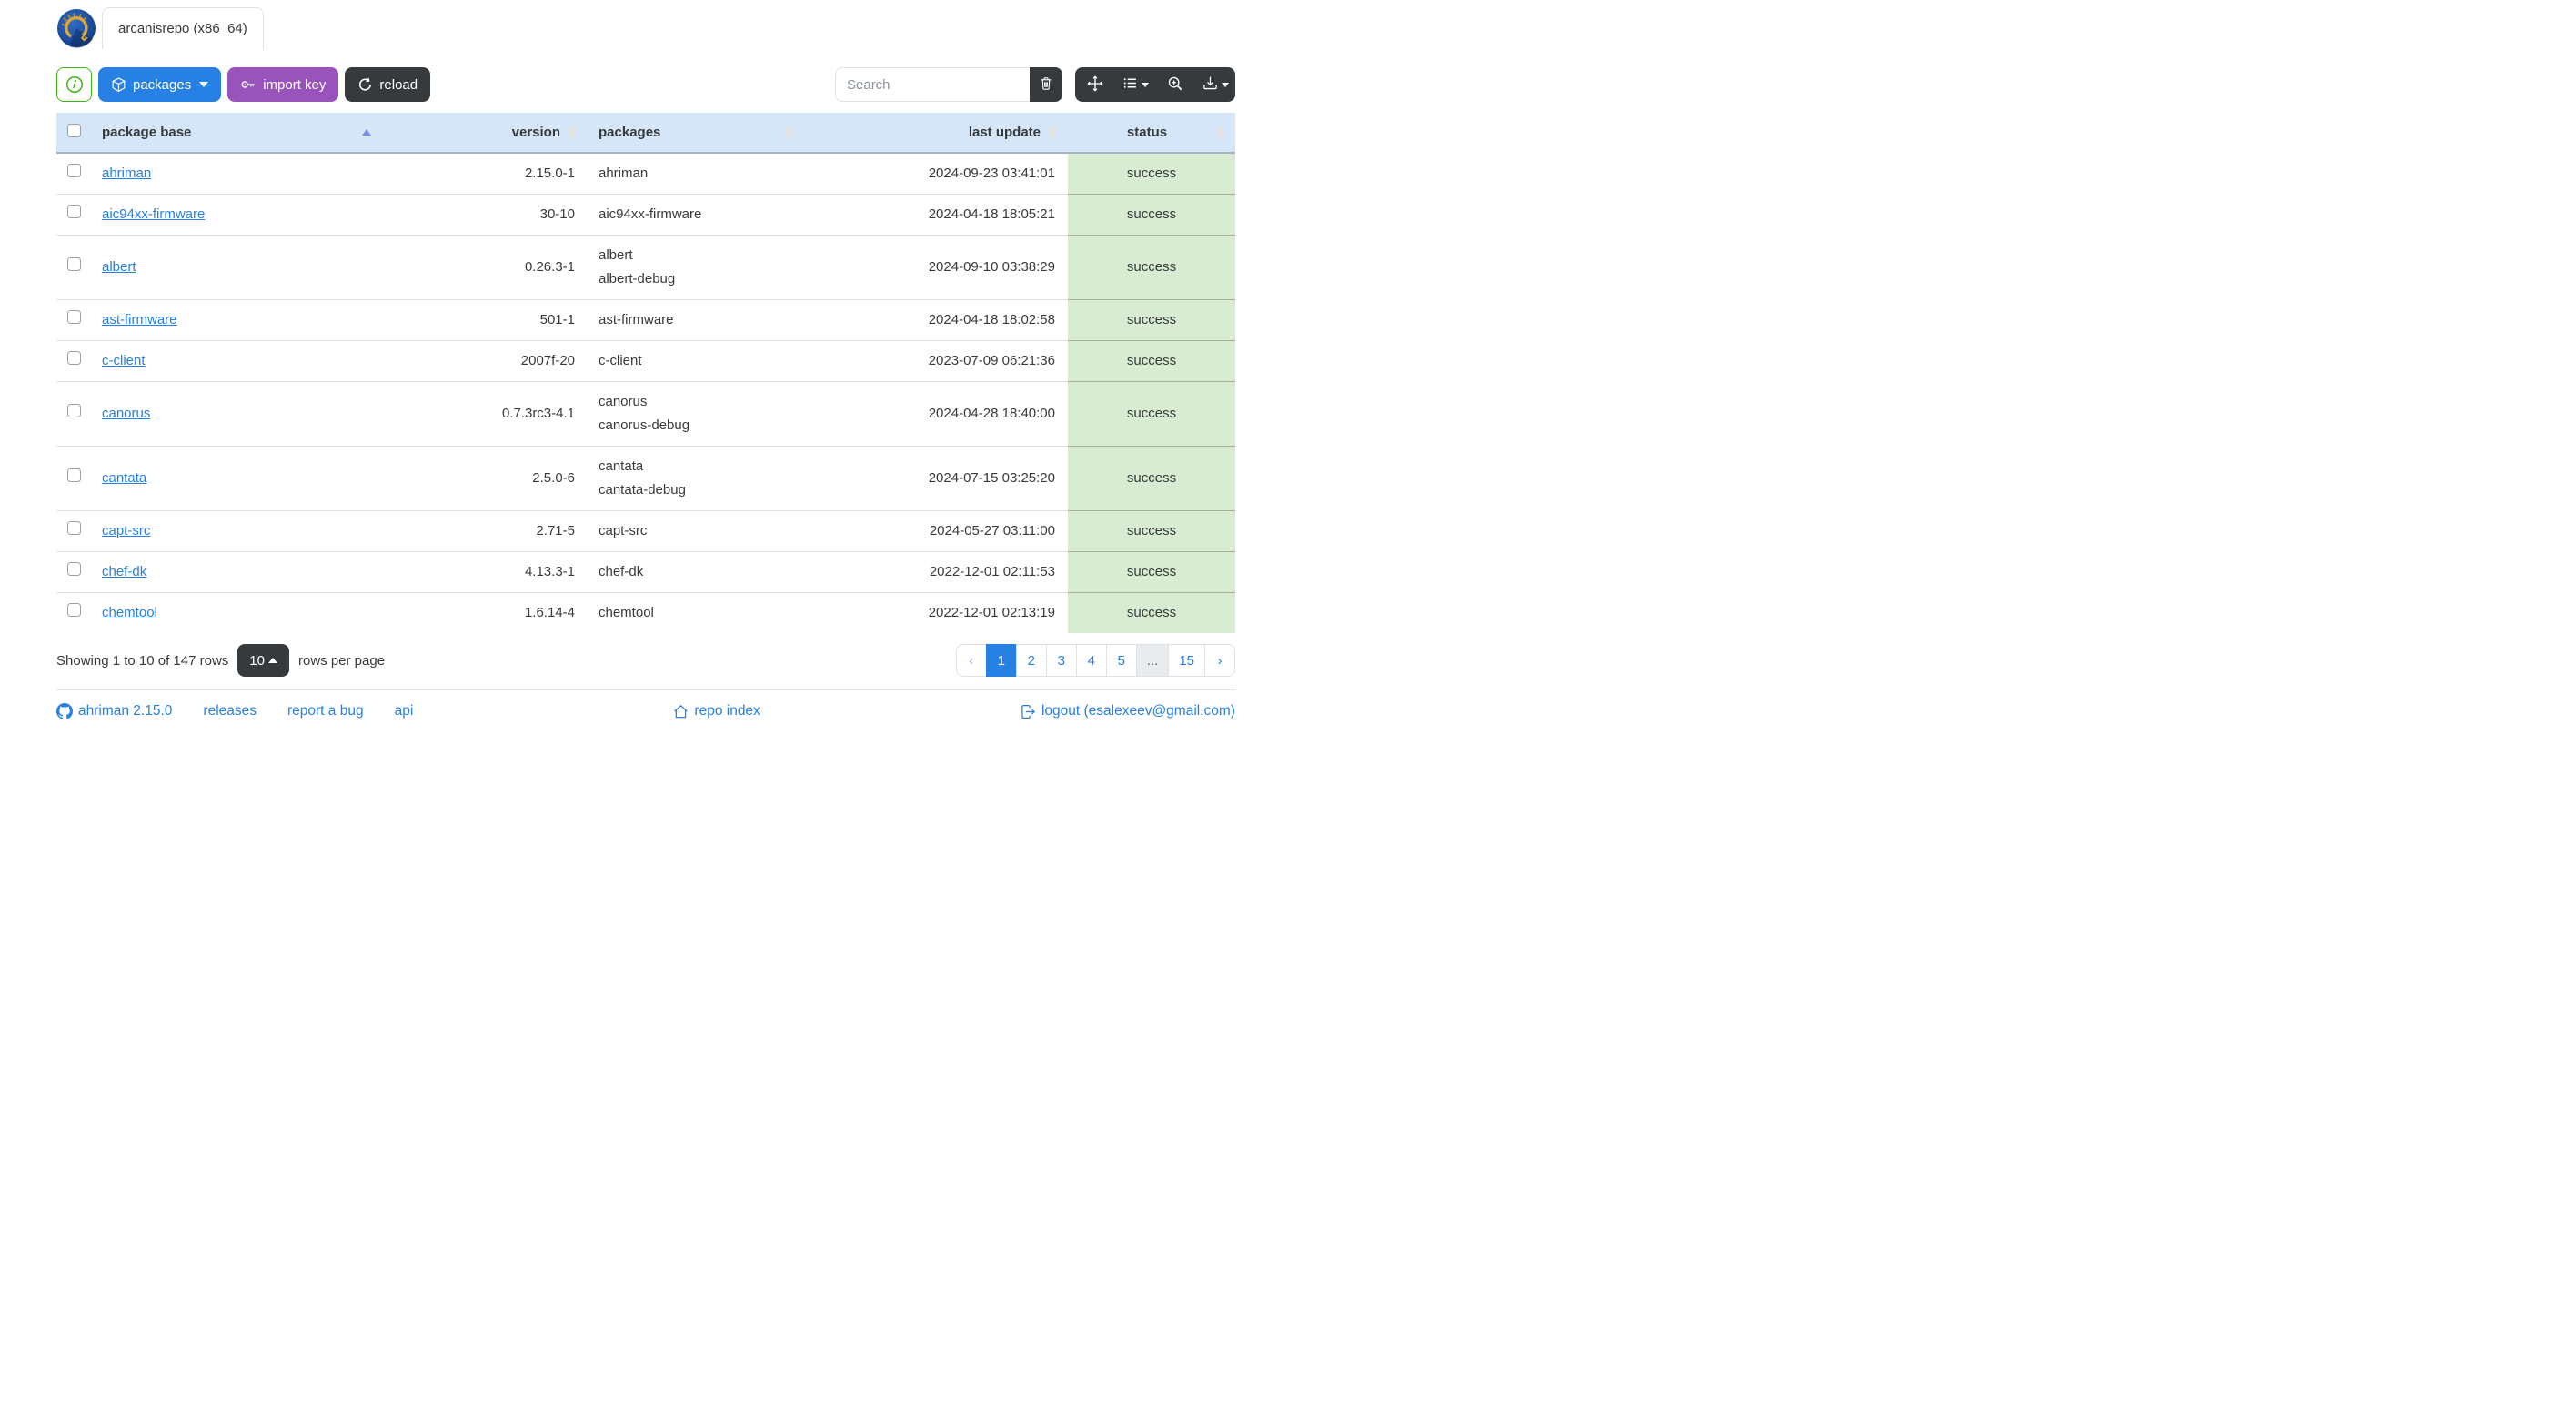 This screenshot has width=2576, height=1428. I want to click on zoom-in-icon, so click(1175, 85).